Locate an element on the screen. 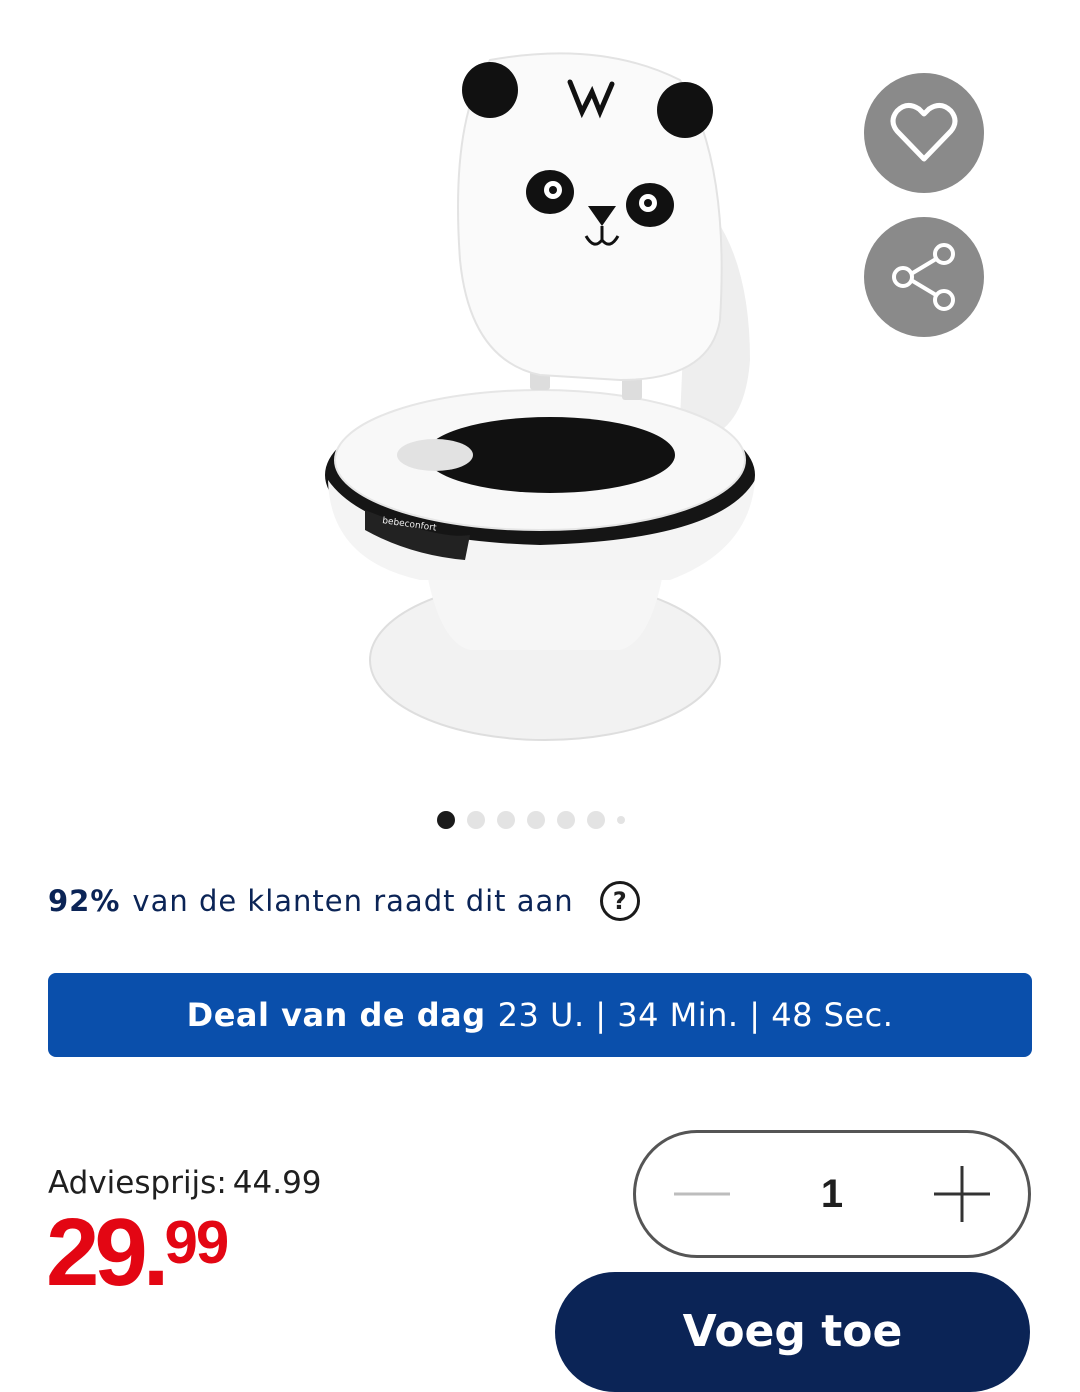 Image resolution: width=1080 pixels, height=1392 pixels. share-button is located at coordinates (924, 277).